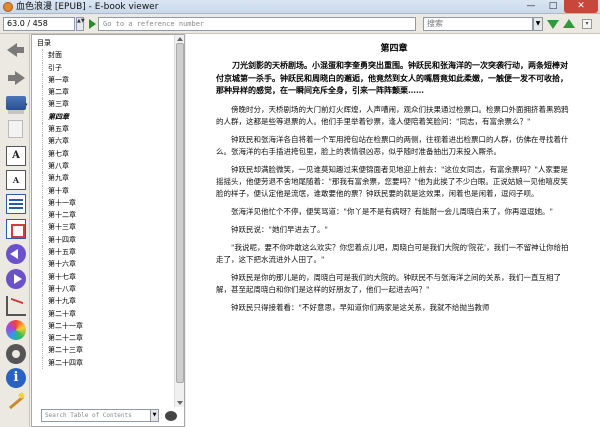  I want to click on close-button: ✕, so click(581, 6).